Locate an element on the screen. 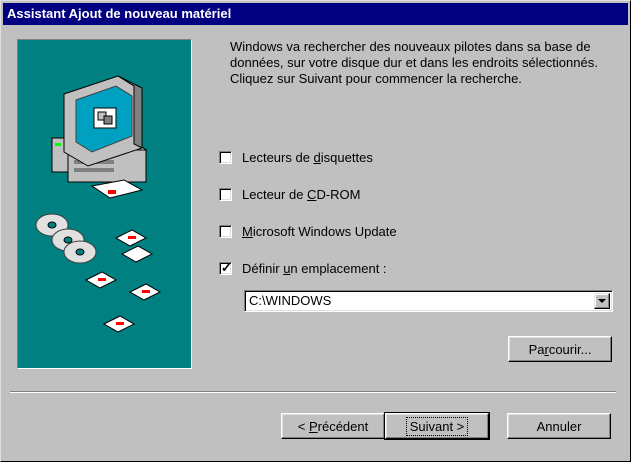 Image resolution: width=631 pixels, height=462 pixels. checkbox-label: Lecteurs de disquettes is located at coordinates (307, 157).